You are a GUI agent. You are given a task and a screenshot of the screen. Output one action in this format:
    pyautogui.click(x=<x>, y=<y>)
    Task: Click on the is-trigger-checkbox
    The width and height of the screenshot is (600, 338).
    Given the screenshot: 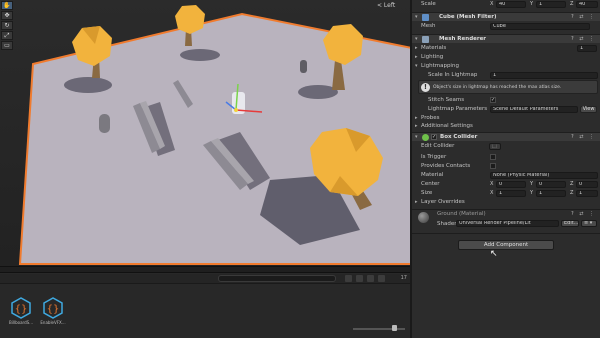 What is the action you would take?
    pyautogui.click(x=493, y=157)
    